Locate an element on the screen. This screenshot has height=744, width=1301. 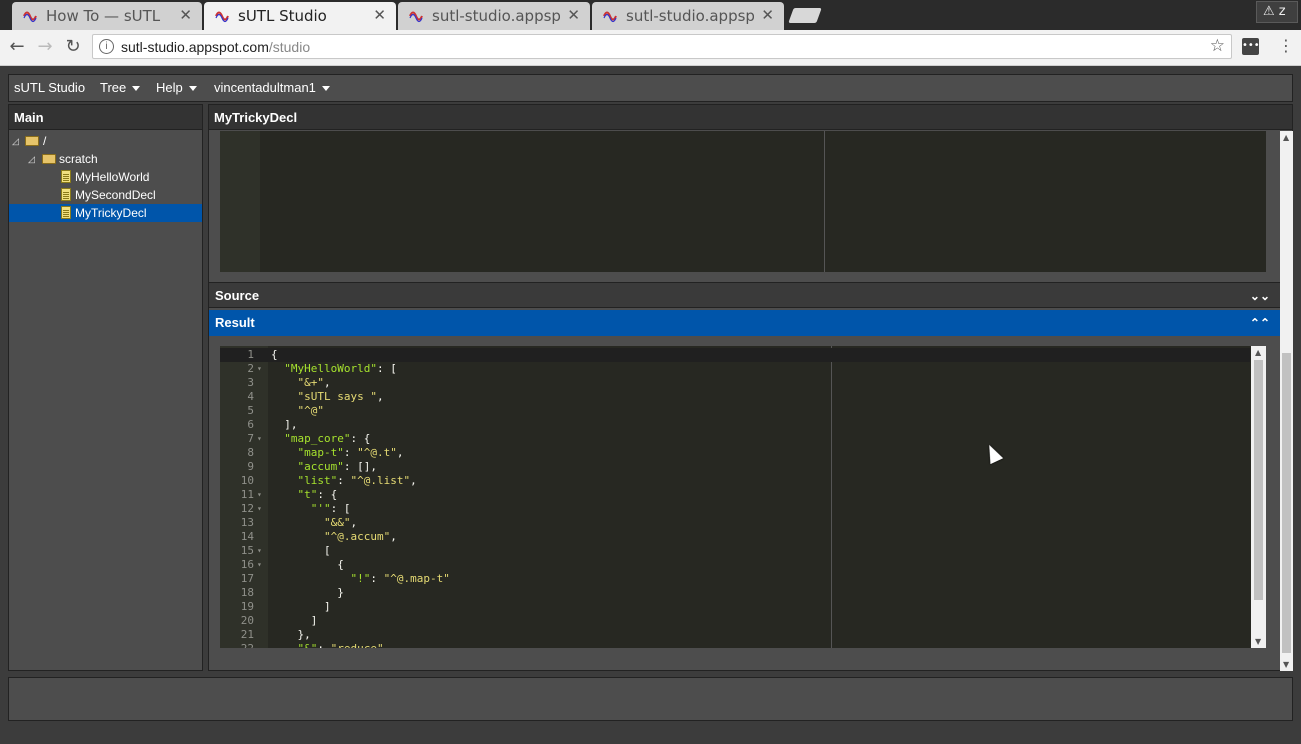
result-scrollbar: ▲ ▼ is located at coordinates (1258, 497).